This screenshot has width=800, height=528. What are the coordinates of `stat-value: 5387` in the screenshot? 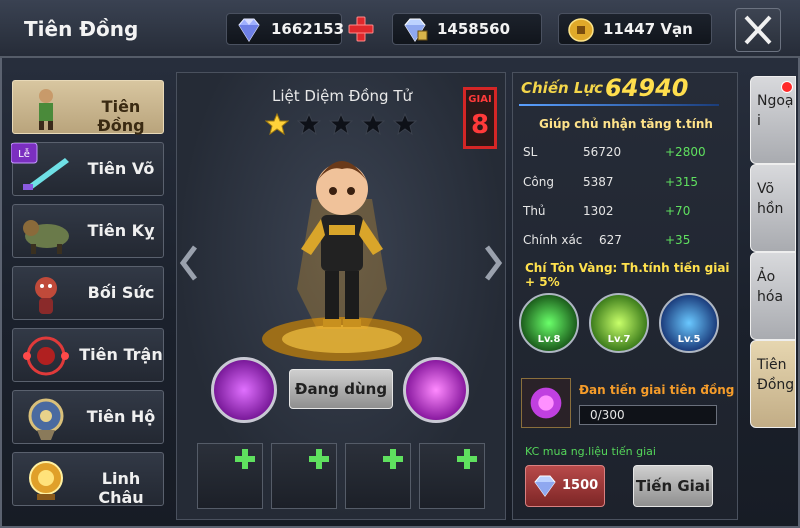 It's located at (598, 182).